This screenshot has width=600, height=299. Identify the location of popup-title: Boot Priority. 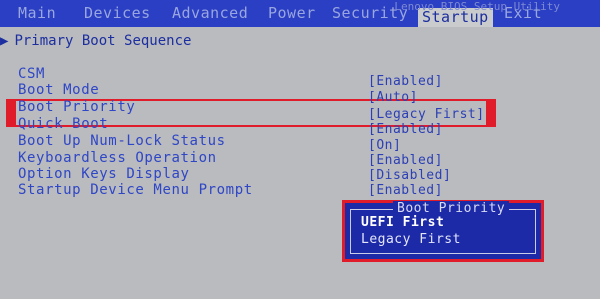
(451, 208).